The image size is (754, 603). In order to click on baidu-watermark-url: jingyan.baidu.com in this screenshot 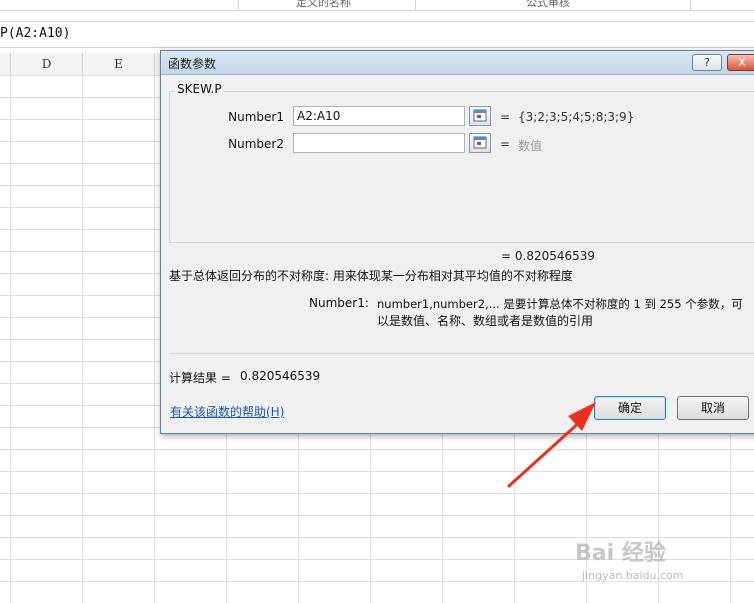, I will do `click(633, 575)`.